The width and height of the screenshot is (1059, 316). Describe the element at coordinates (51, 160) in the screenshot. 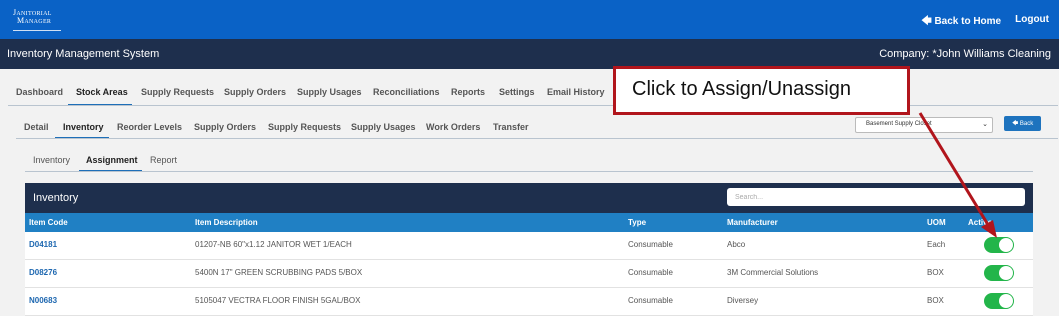

I see `innertab-inventory: Inventory` at that location.